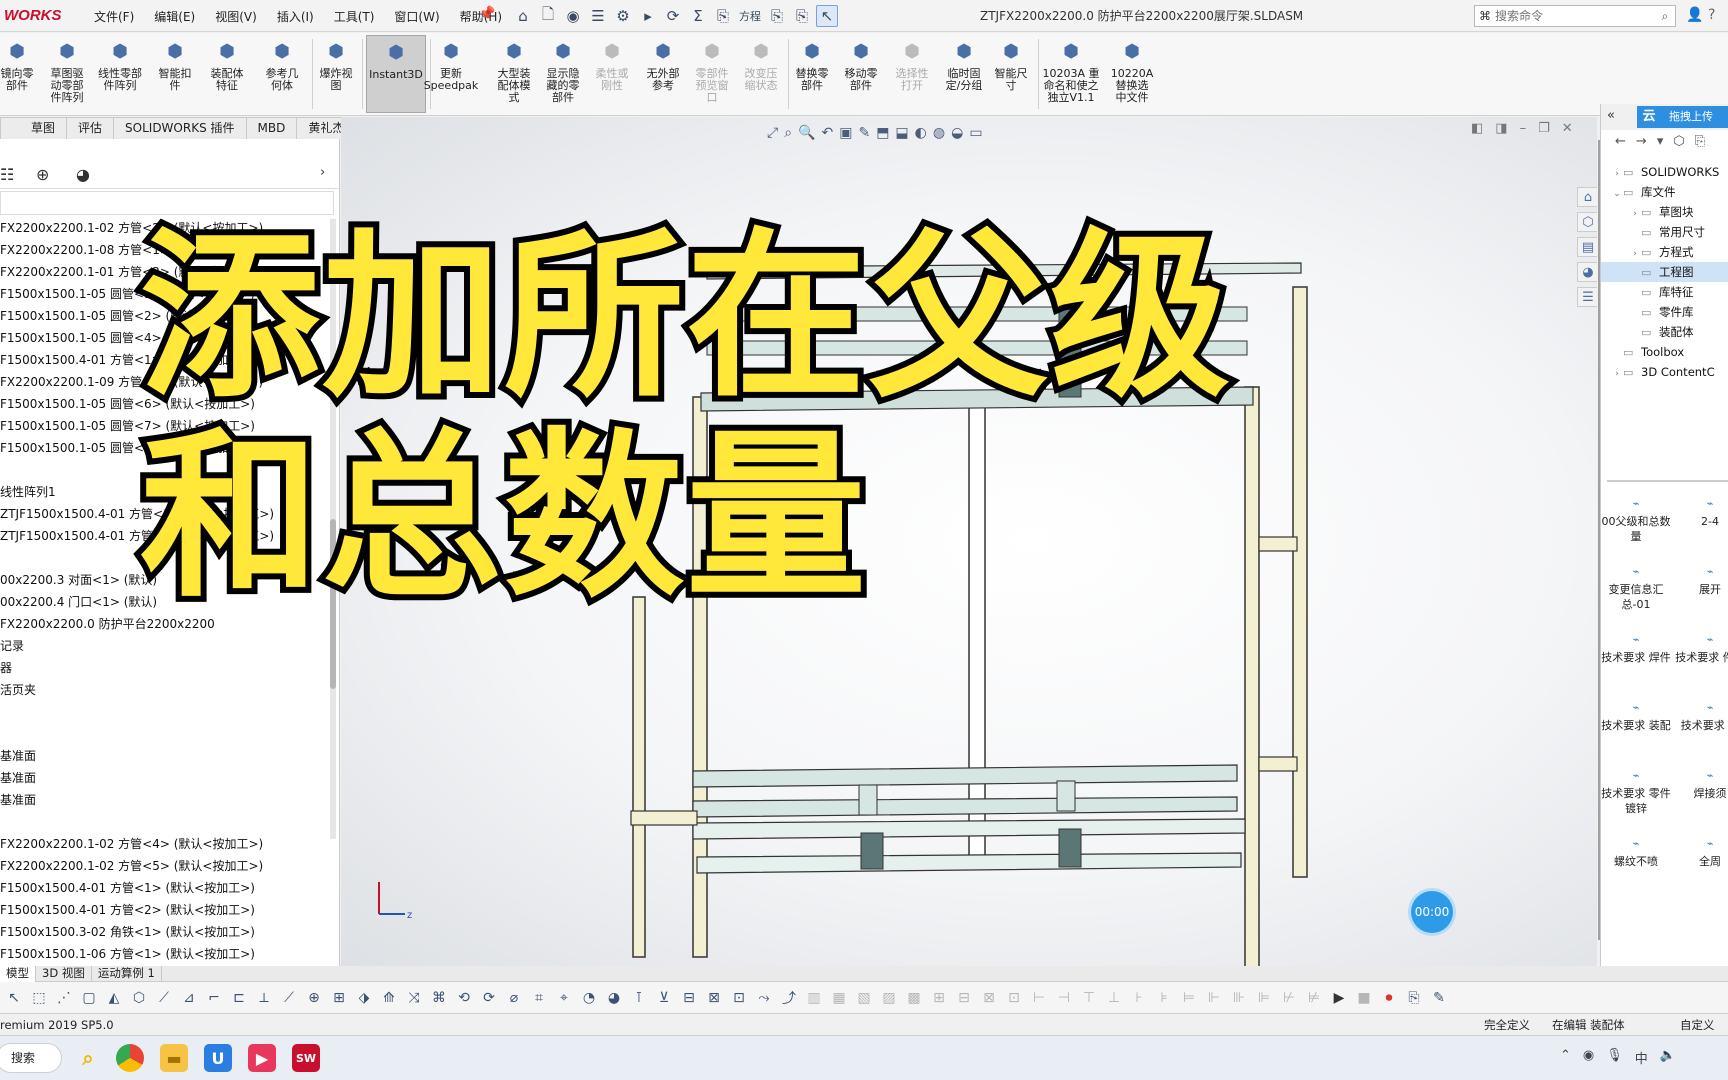 This screenshot has width=1728, height=1080. I want to click on library-tree-item: › ▭ 3D ContentC, so click(1664, 372).